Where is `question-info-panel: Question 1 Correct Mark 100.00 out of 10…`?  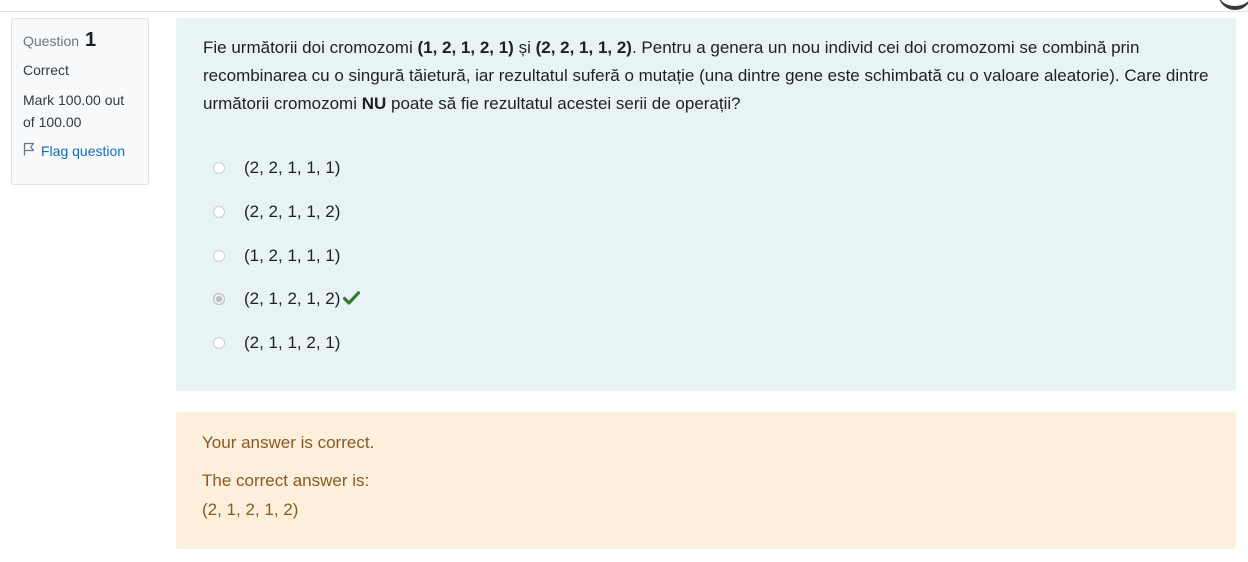 question-info-panel: Question 1 Correct Mark 100.00 out of 10… is located at coordinates (80, 101).